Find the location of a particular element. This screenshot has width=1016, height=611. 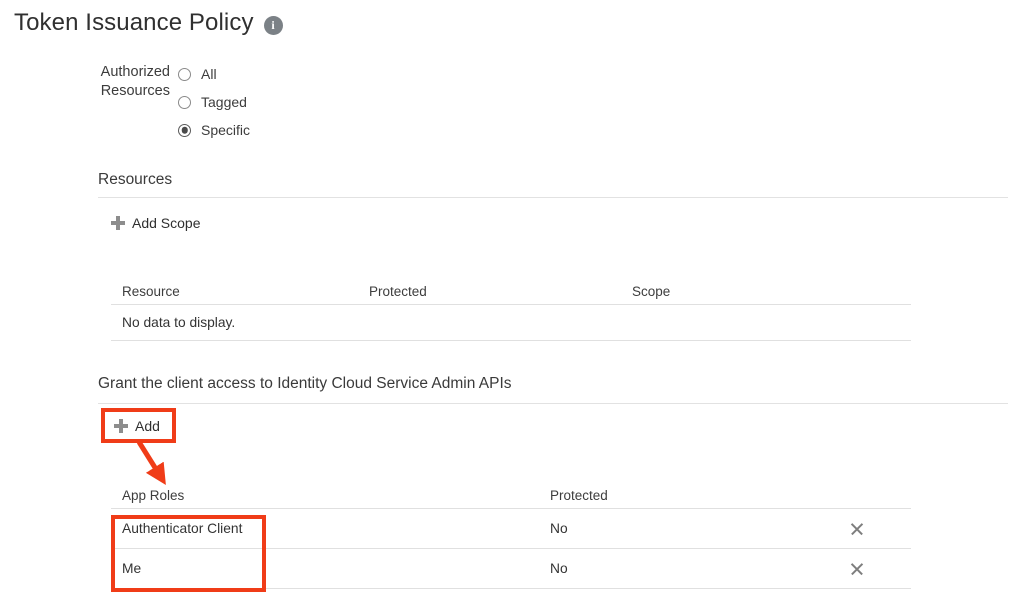

add-scope-button: Add Scope is located at coordinates (156, 223).